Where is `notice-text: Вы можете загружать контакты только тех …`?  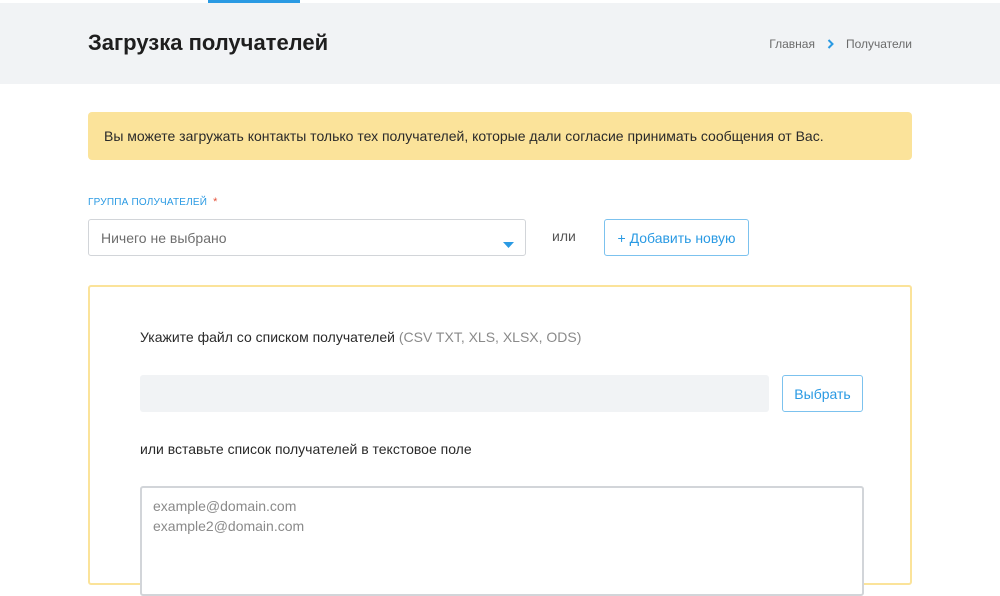 notice-text: Вы можете загружать контакты только тех … is located at coordinates (464, 136).